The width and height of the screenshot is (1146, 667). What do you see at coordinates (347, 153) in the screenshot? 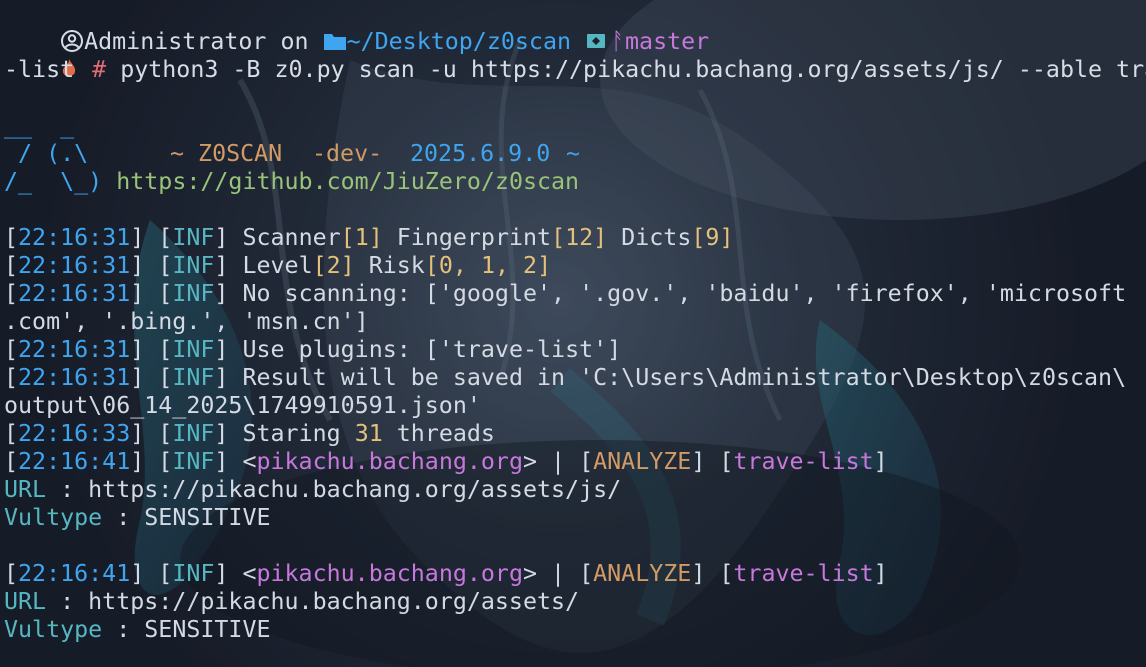
I see `banner-edition: -dev-` at bounding box center [347, 153].